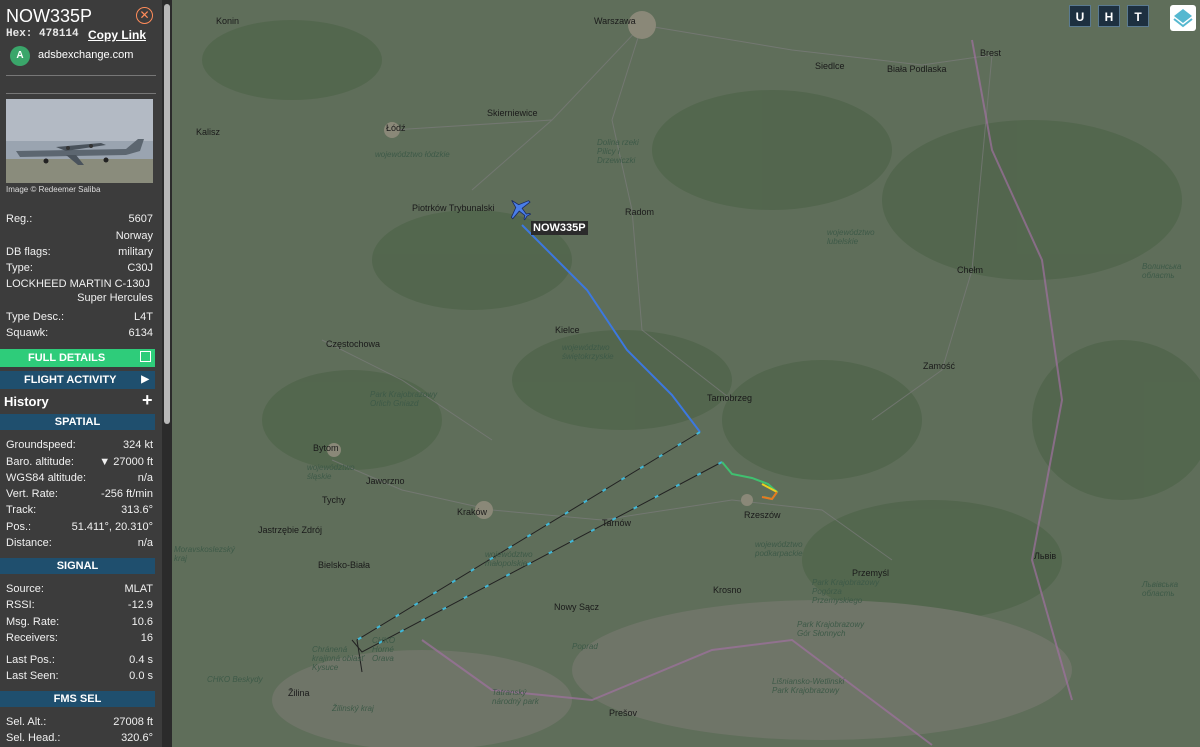 The width and height of the screenshot is (1200, 747). What do you see at coordinates (26, 401) in the screenshot?
I see `history-label: History` at bounding box center [26, 401].